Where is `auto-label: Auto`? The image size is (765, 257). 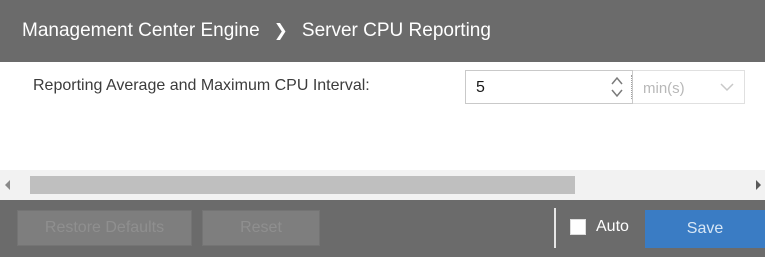 auto-label: Auto is located at coordinates (612, 226).